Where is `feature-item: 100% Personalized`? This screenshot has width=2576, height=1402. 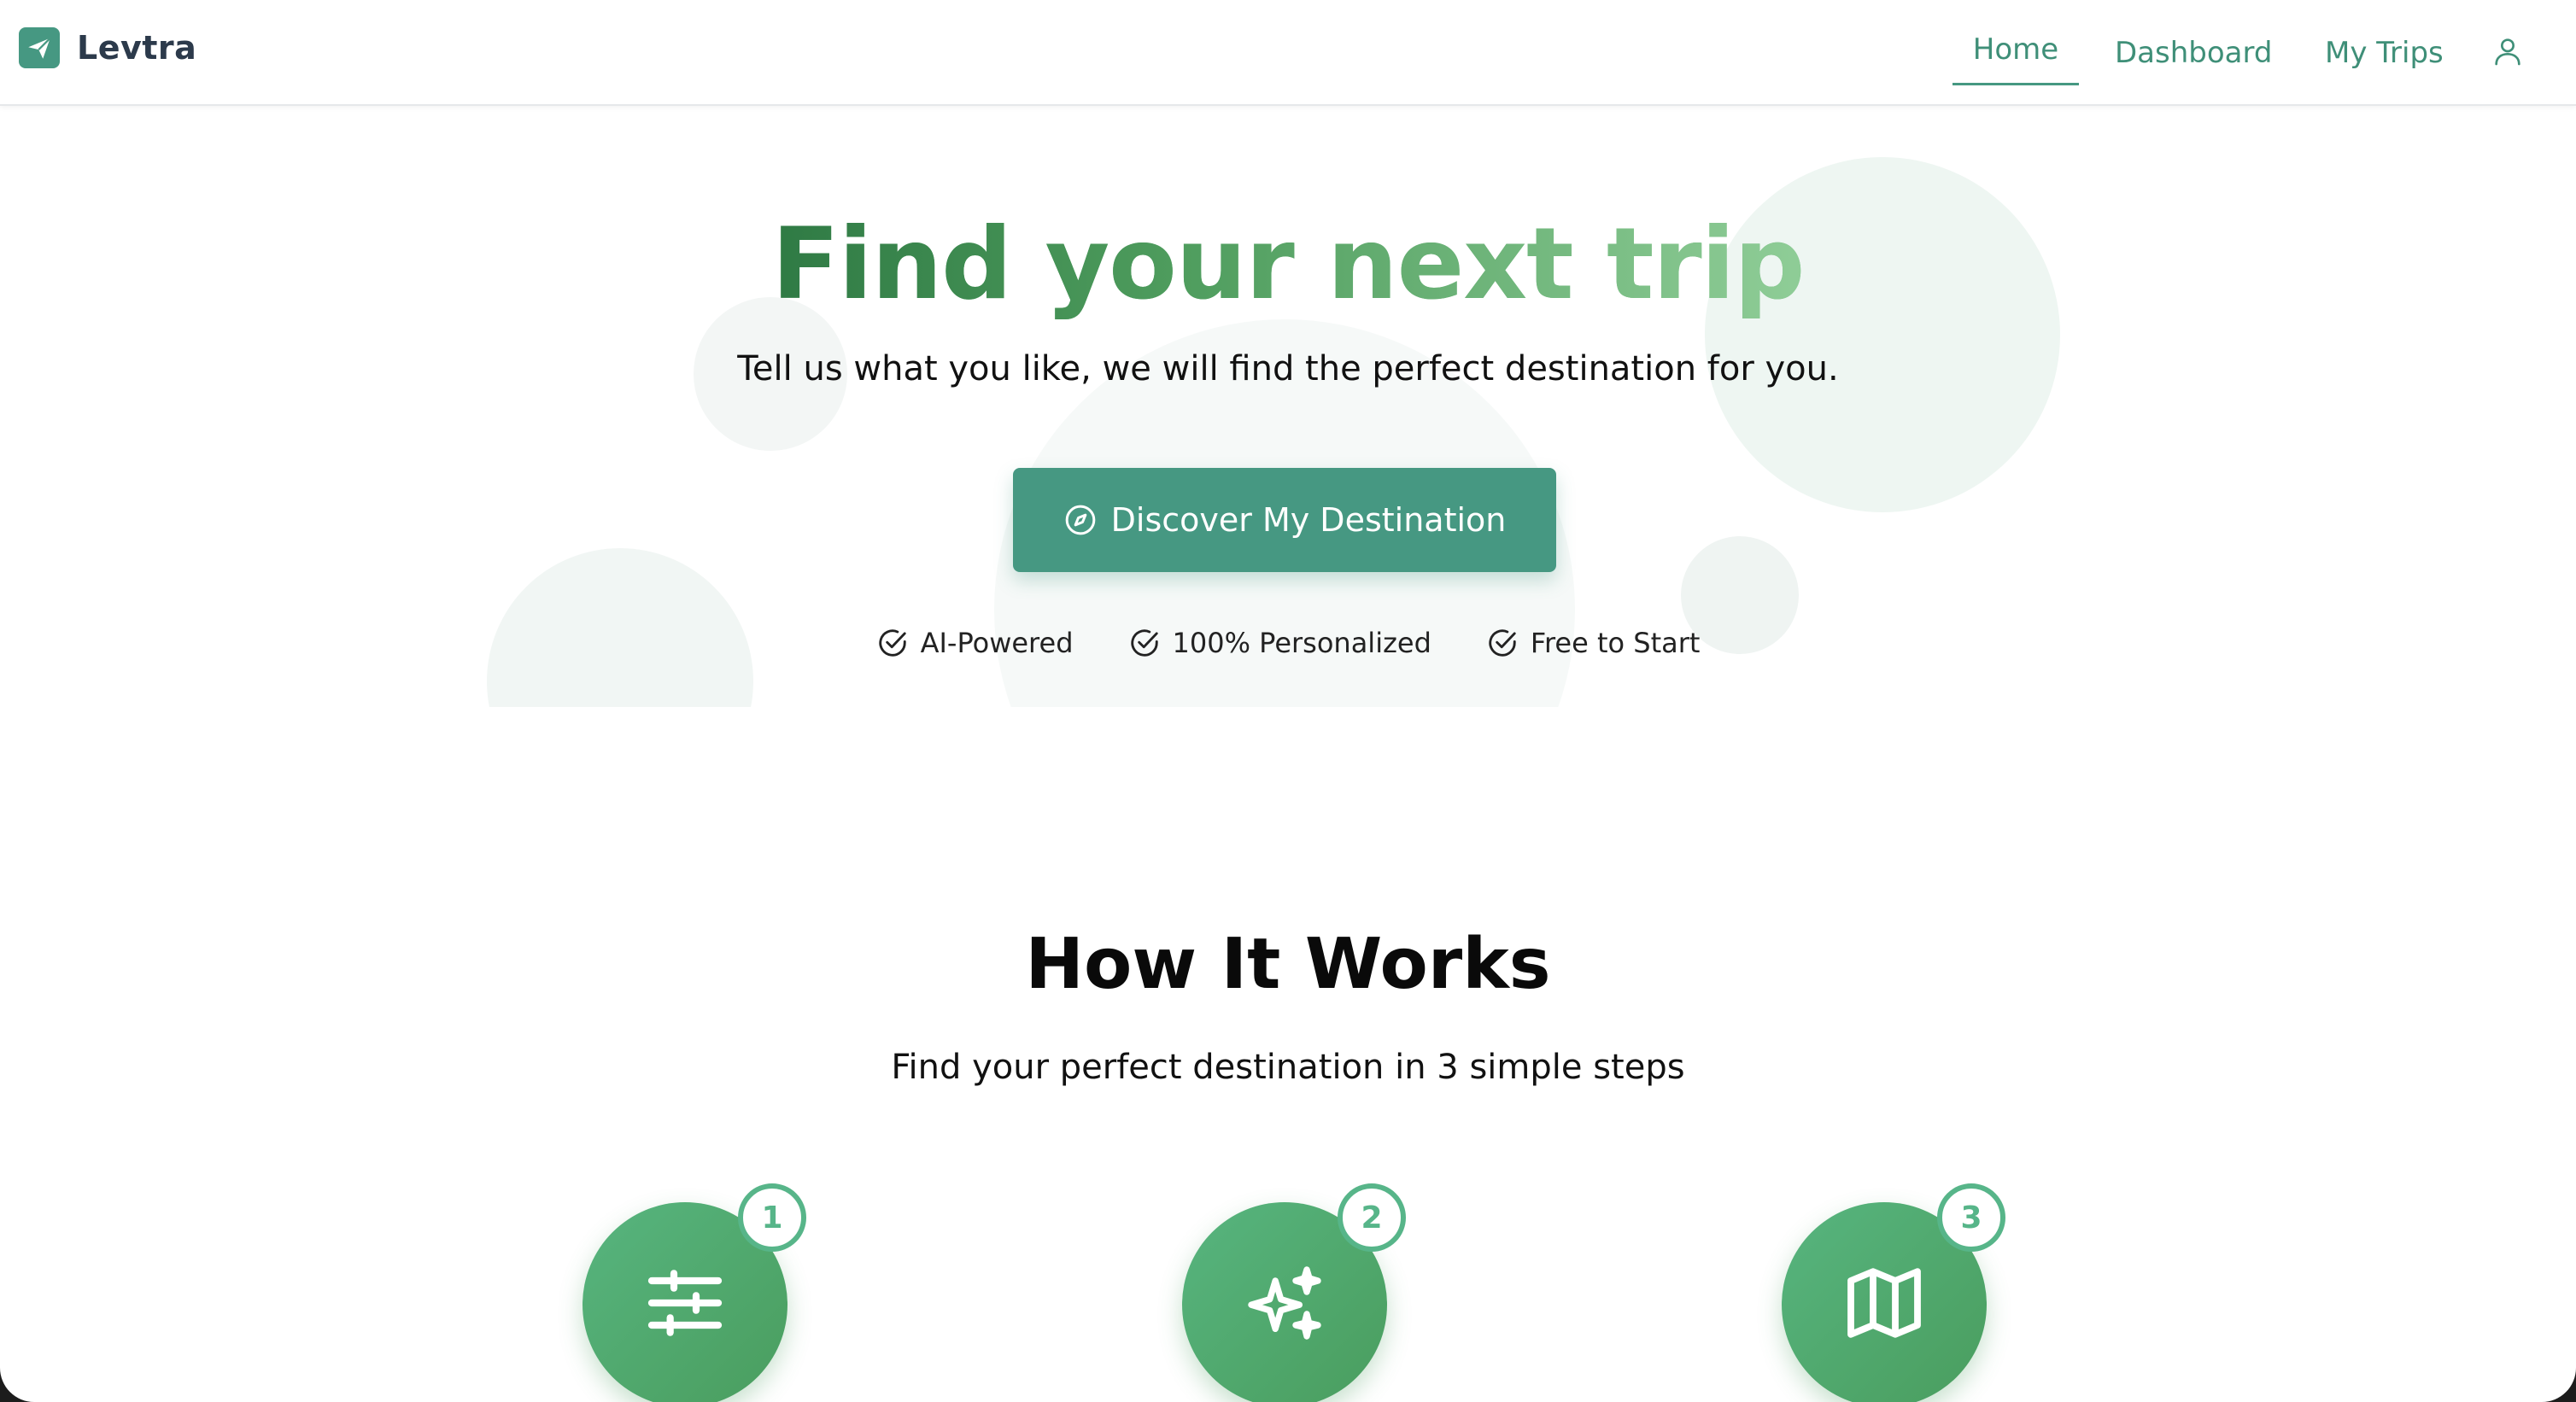 feature-item: 100% Personalized is located at coordinates (1279, 643).